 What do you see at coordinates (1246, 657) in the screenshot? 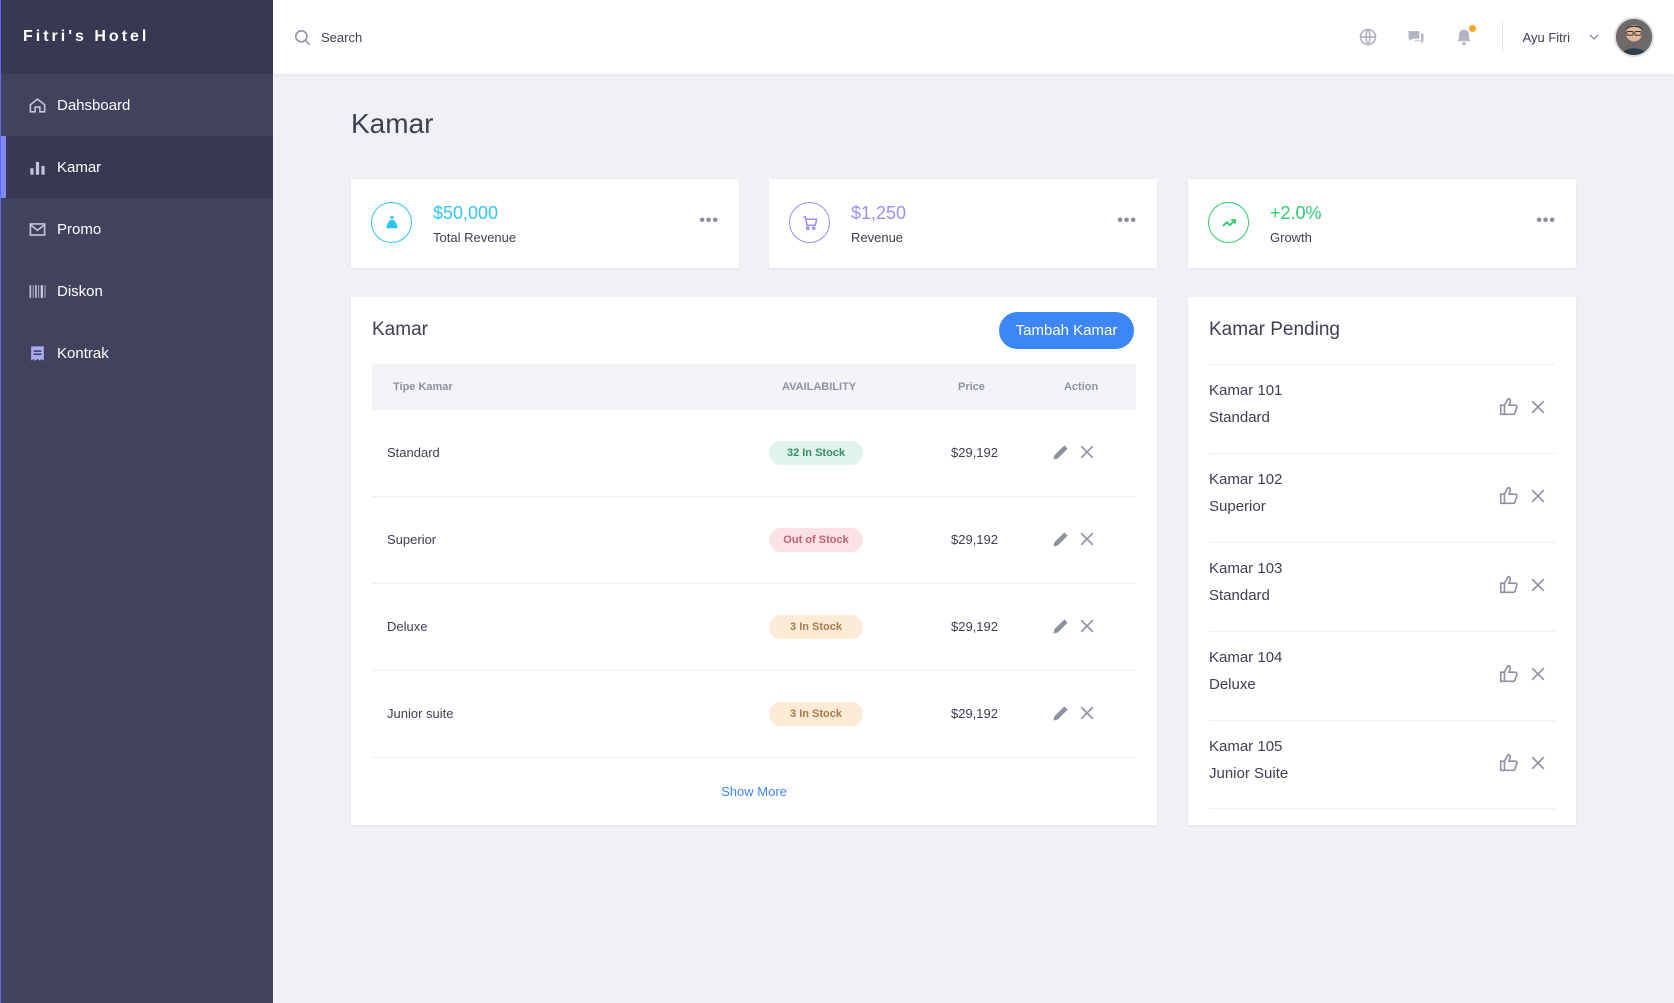
I see `pending-room-number: Kamar 104` at bounding box center [1246, 657].